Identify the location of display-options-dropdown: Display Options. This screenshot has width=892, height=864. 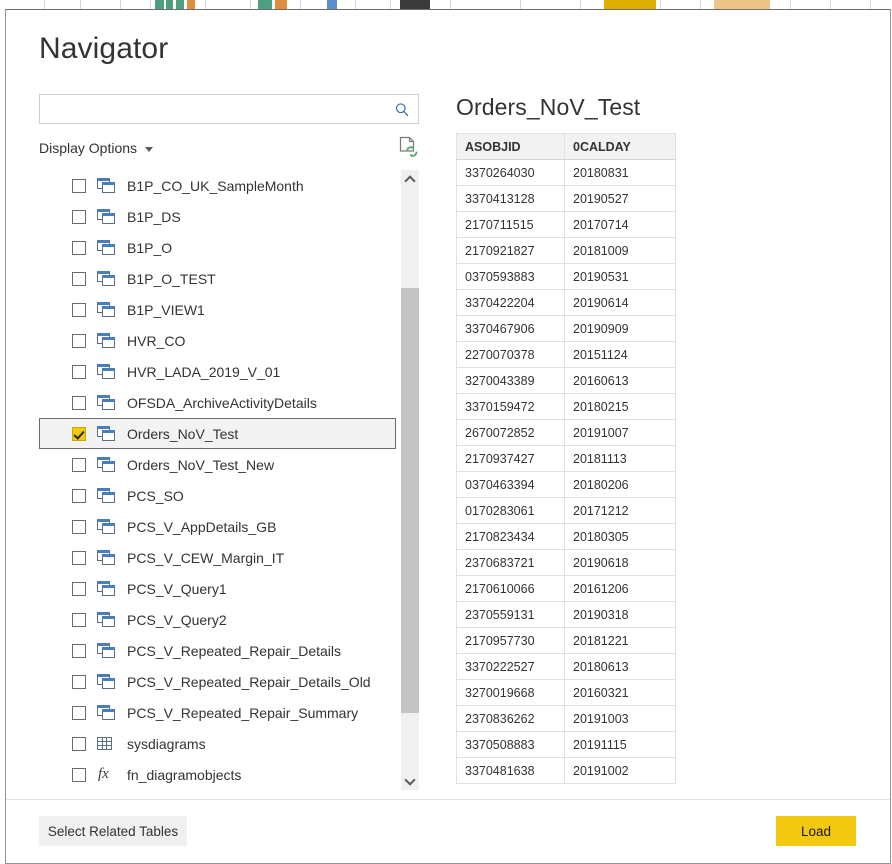
(96, 148).